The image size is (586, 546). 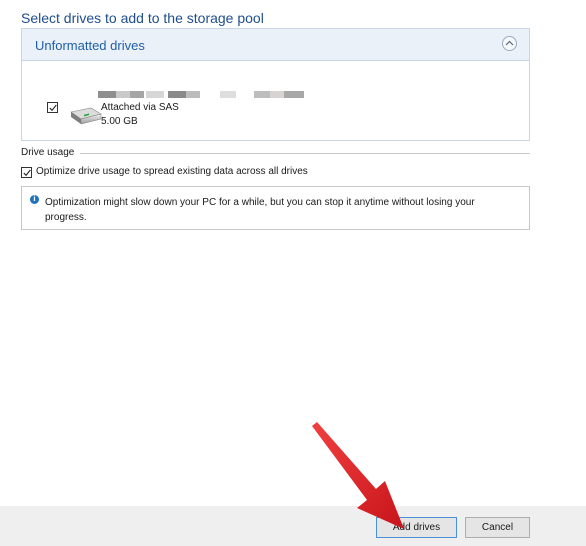 I want to click on page-heading: Select drives to add to the storage pool, so click(x=142, y=18).